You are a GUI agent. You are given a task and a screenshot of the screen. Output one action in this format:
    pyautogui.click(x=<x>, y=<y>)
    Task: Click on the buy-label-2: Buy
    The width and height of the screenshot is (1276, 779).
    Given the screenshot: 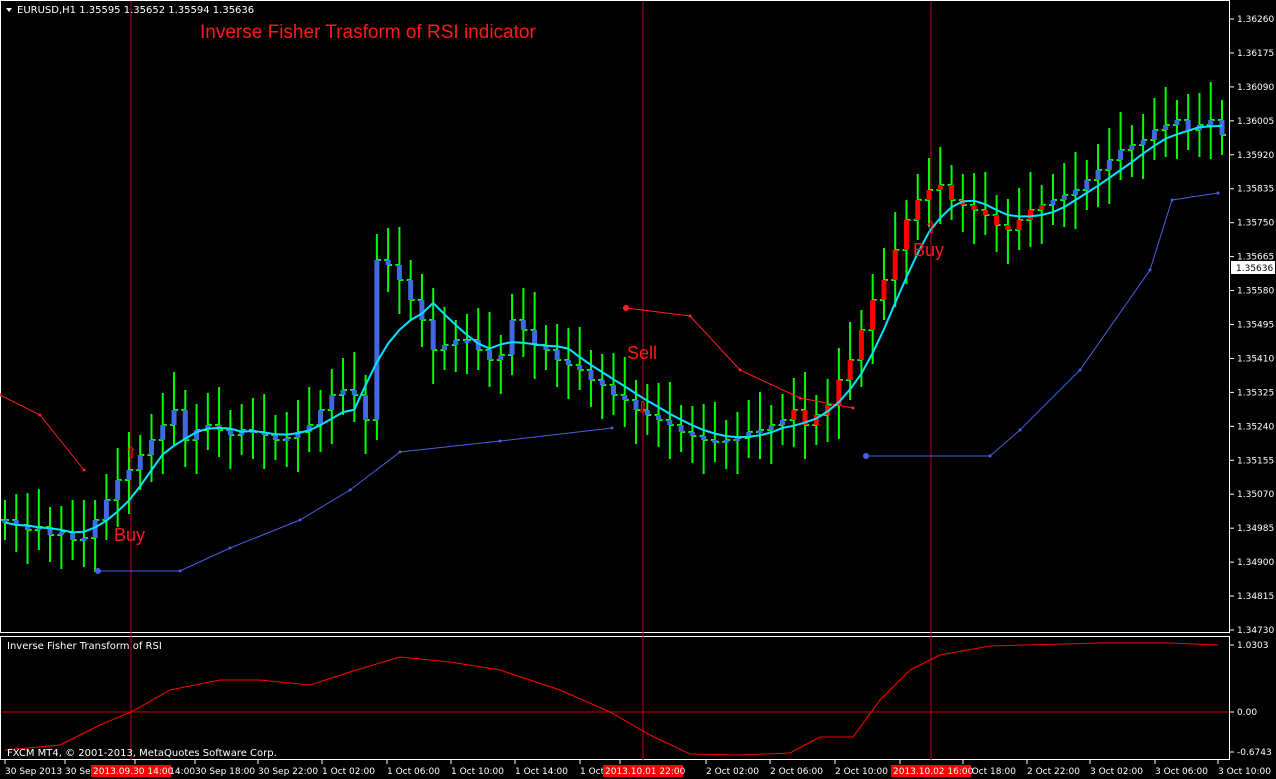 What is the action you would take?
    pyautogui.click(x=928, y=250)
    